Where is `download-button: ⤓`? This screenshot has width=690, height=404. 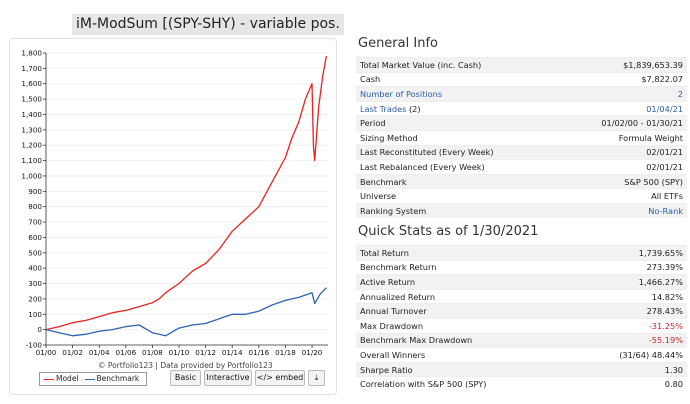
download-button: ⤓ is located at coordinates (316, 378).